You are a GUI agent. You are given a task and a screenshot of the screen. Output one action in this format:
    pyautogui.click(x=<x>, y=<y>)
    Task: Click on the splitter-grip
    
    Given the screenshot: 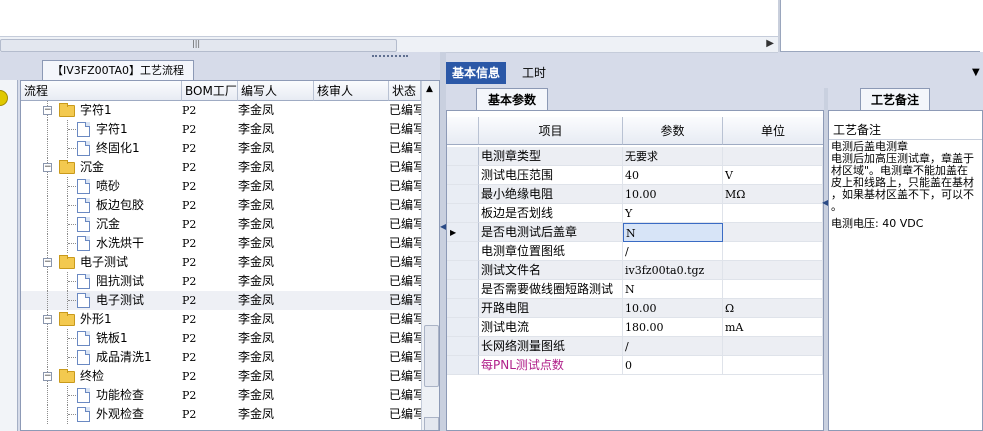 What is the action you would take?
    pyautogui.click(x=390, y=57)
    